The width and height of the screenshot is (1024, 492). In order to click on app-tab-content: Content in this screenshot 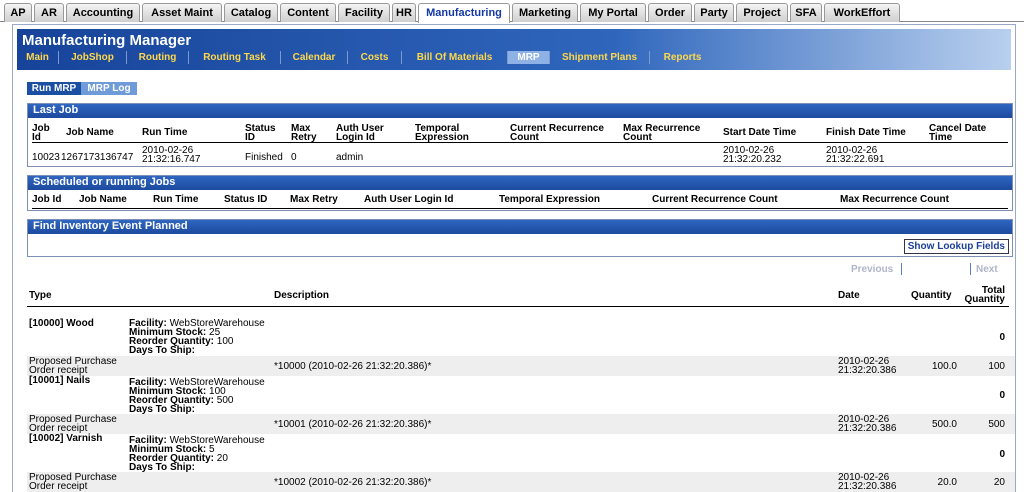, I will do `click(308, 12)`.